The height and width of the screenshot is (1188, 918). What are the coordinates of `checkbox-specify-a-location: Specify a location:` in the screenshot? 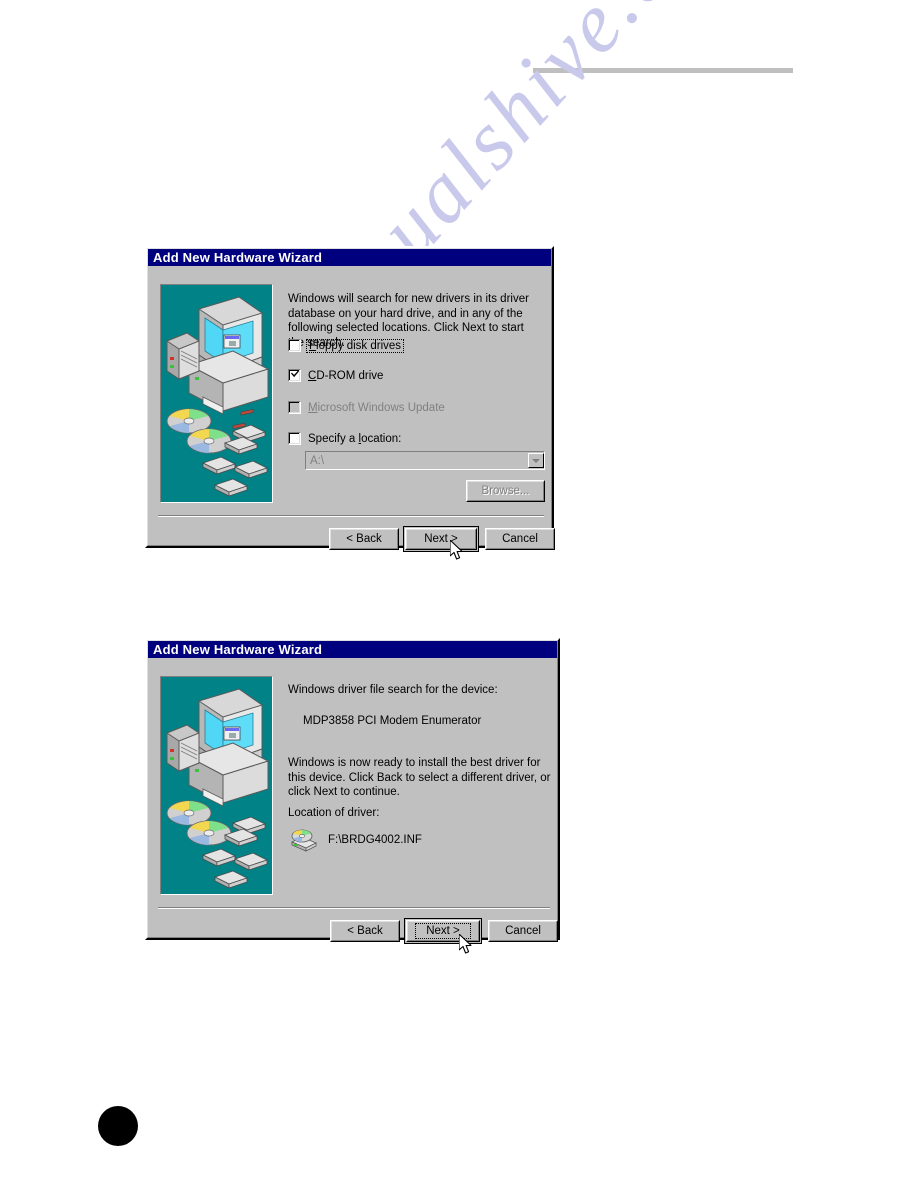 It's located at (344, 438).